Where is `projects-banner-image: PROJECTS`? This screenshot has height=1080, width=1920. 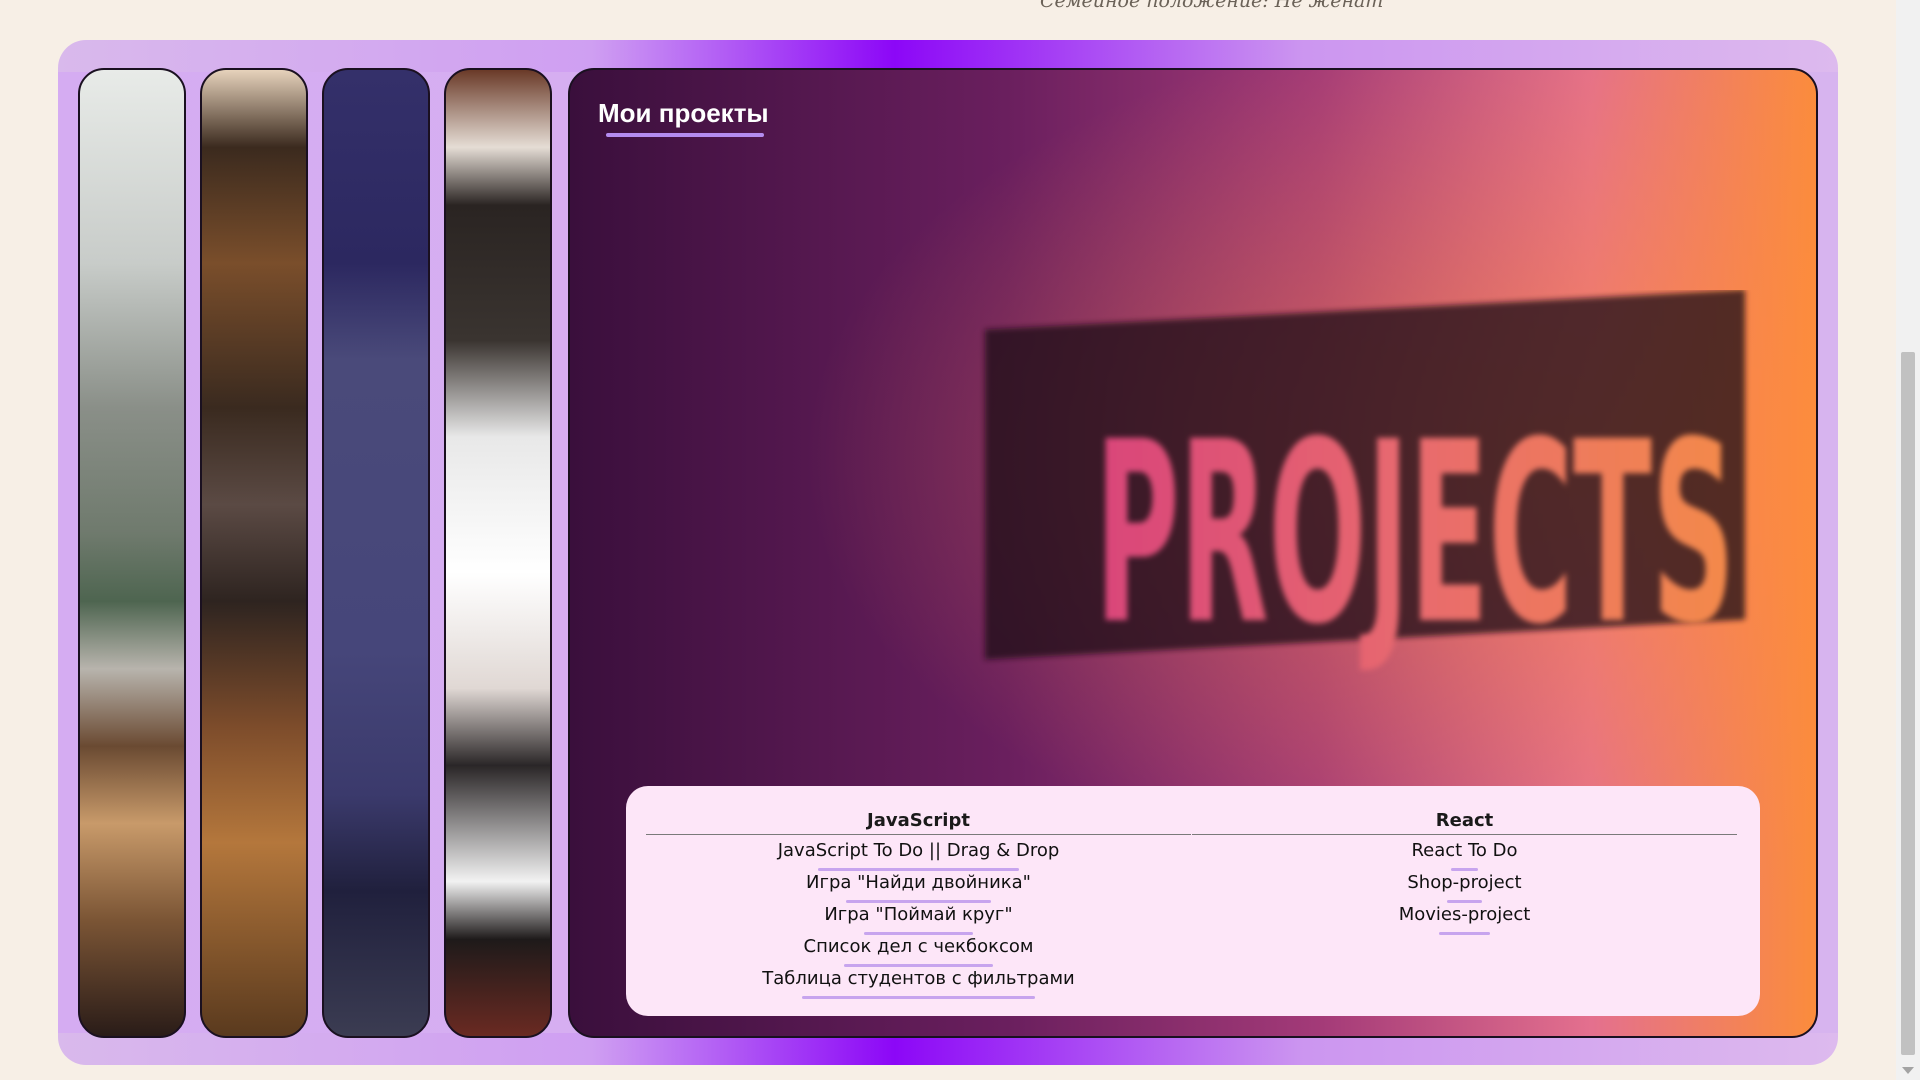
projects-banner-image: PROJECTS is located at coordinates (1365, 484).